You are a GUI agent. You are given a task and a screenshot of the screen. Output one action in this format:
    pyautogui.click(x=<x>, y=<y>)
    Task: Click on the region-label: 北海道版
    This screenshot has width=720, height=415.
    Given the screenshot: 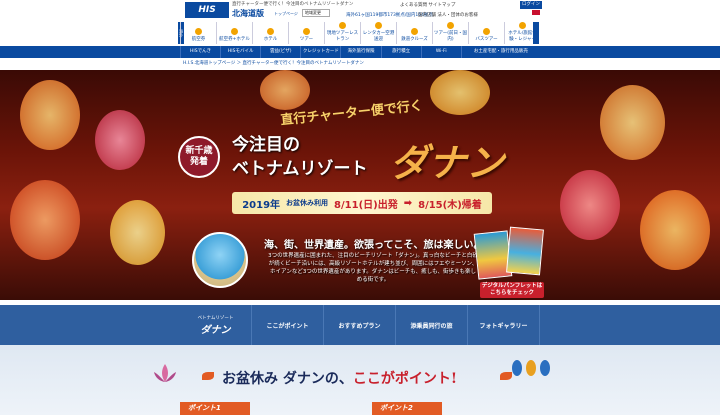 What is the action you would take?
    pyautogui.click(x=248, y=13)
    